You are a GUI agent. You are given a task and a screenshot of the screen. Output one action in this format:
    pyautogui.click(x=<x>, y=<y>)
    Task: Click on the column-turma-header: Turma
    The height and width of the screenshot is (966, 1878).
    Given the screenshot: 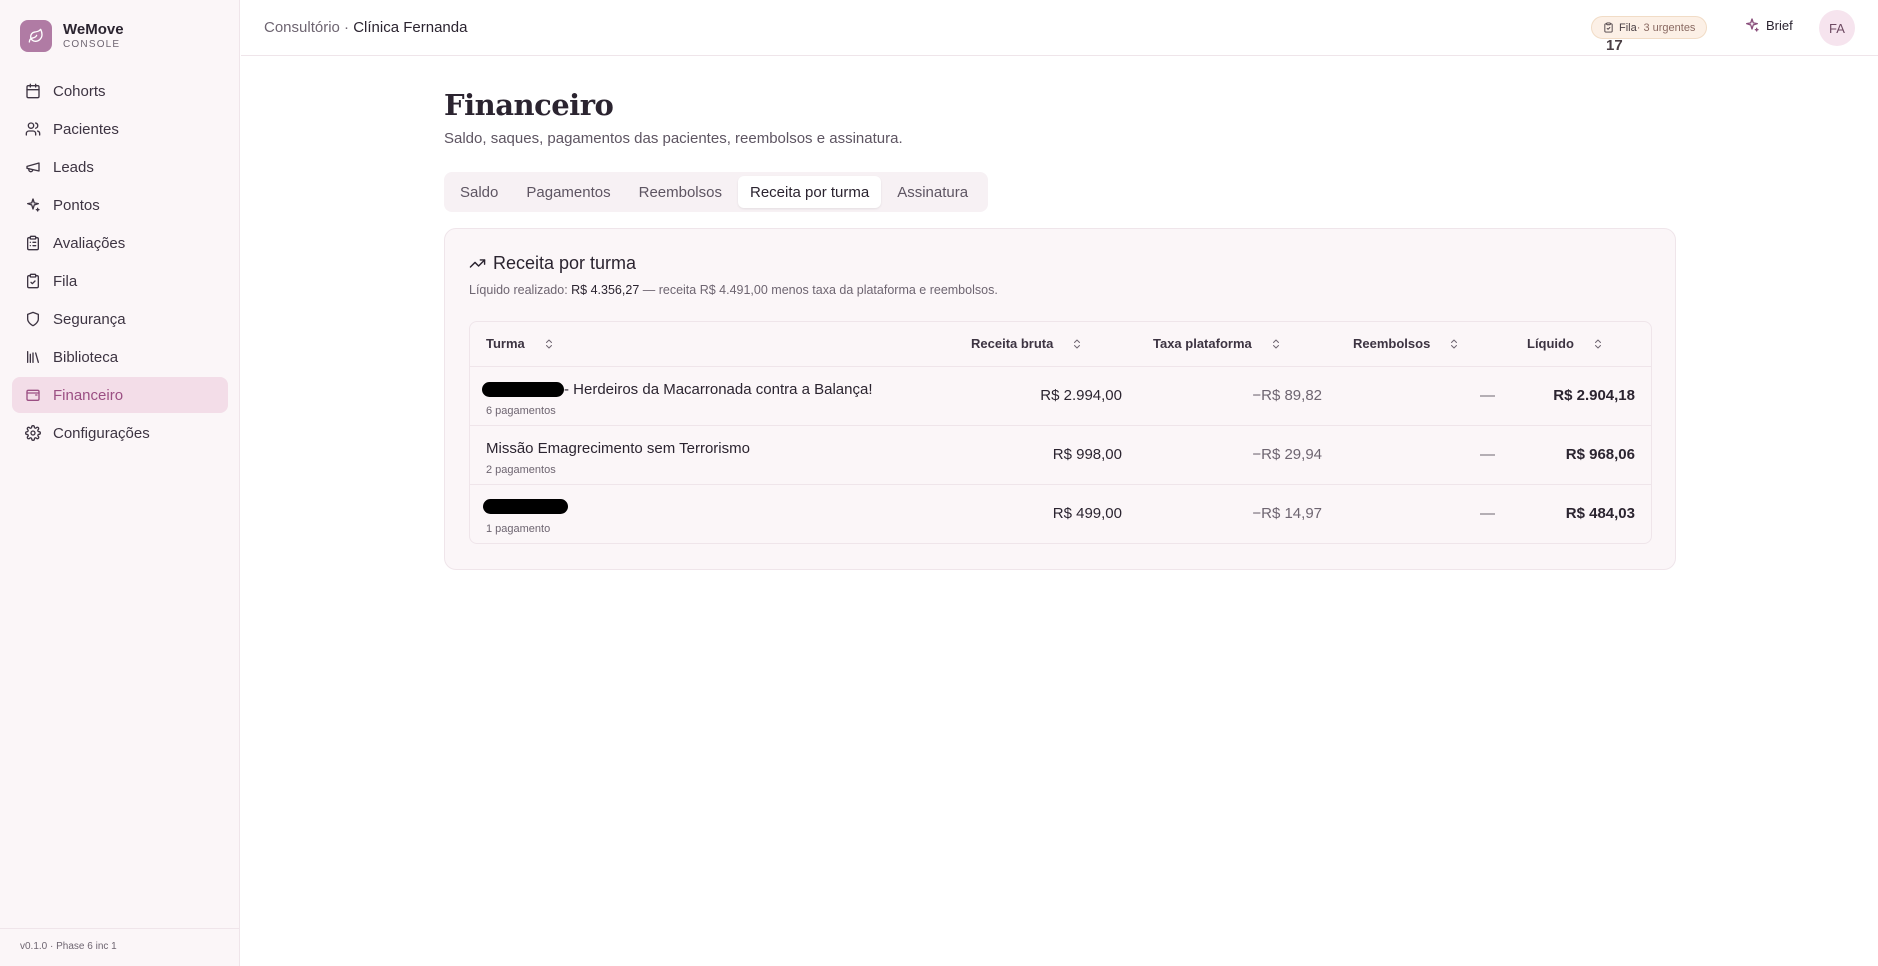 What is the action you would take?
    pyautogui.click(x=520, y=343)
    